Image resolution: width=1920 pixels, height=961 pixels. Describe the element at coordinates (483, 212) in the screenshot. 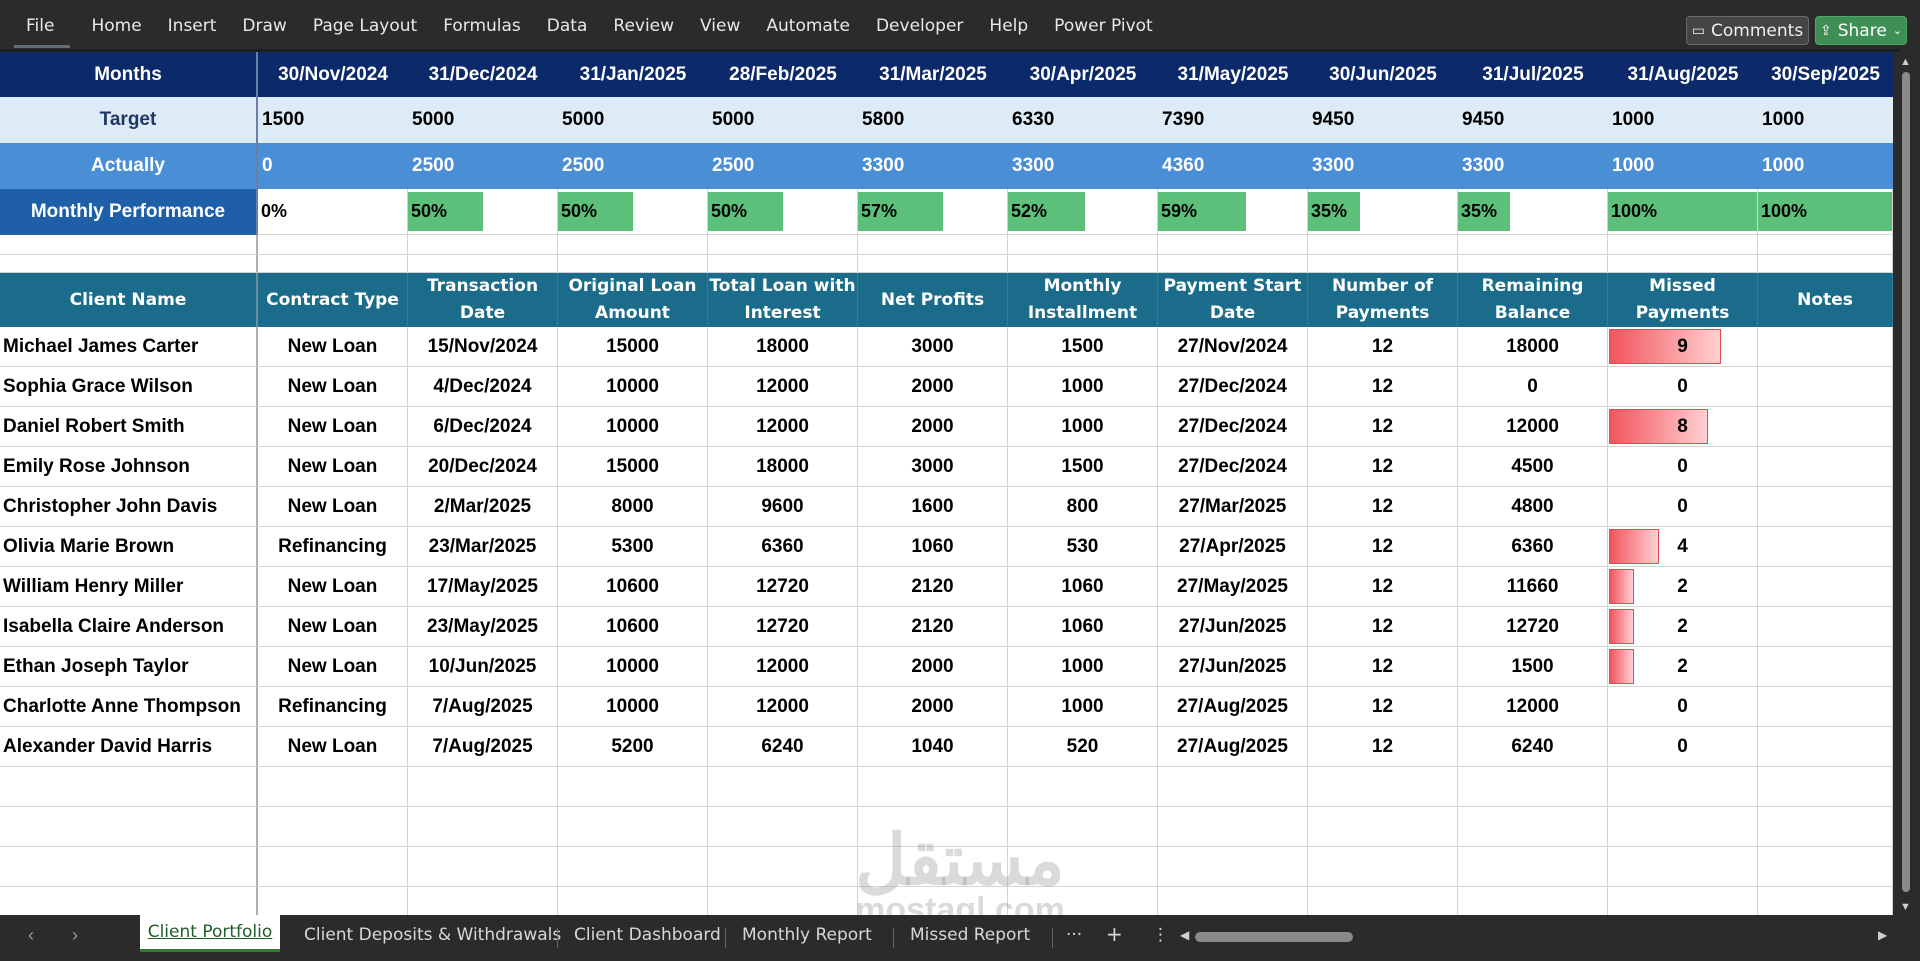

I see `performance-cell: 50%` at that location.